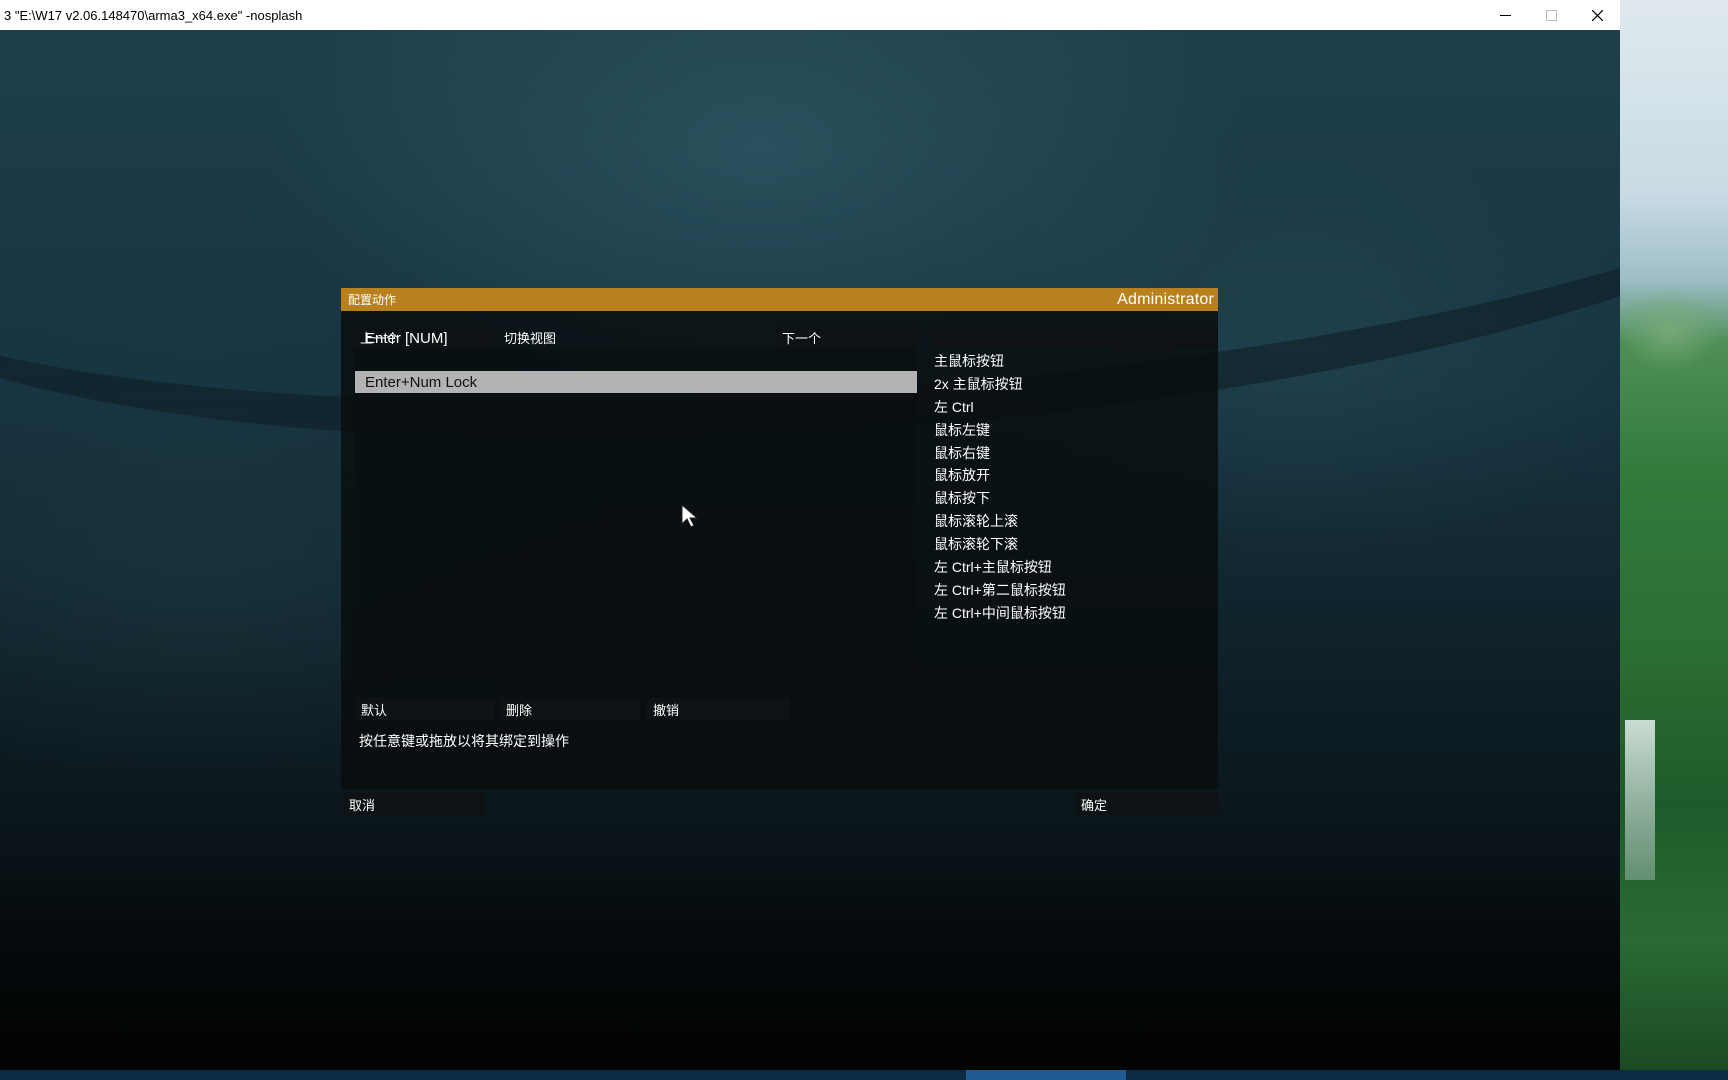 This screenshot has height=1080, width=1728. I want to click on action-item: 左 Ctrl, so click(954, 407).